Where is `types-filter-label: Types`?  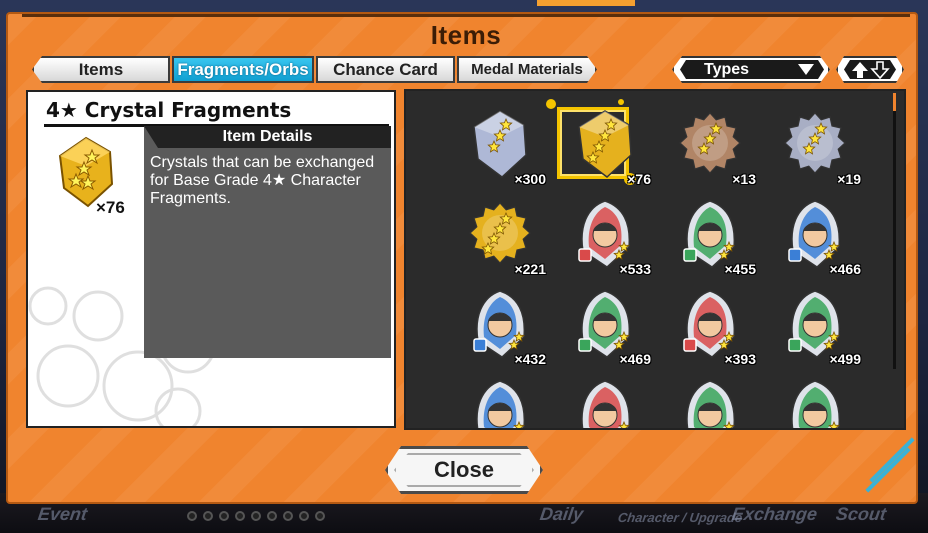 types-filter-label: Types is located at coordinates (727, 69).